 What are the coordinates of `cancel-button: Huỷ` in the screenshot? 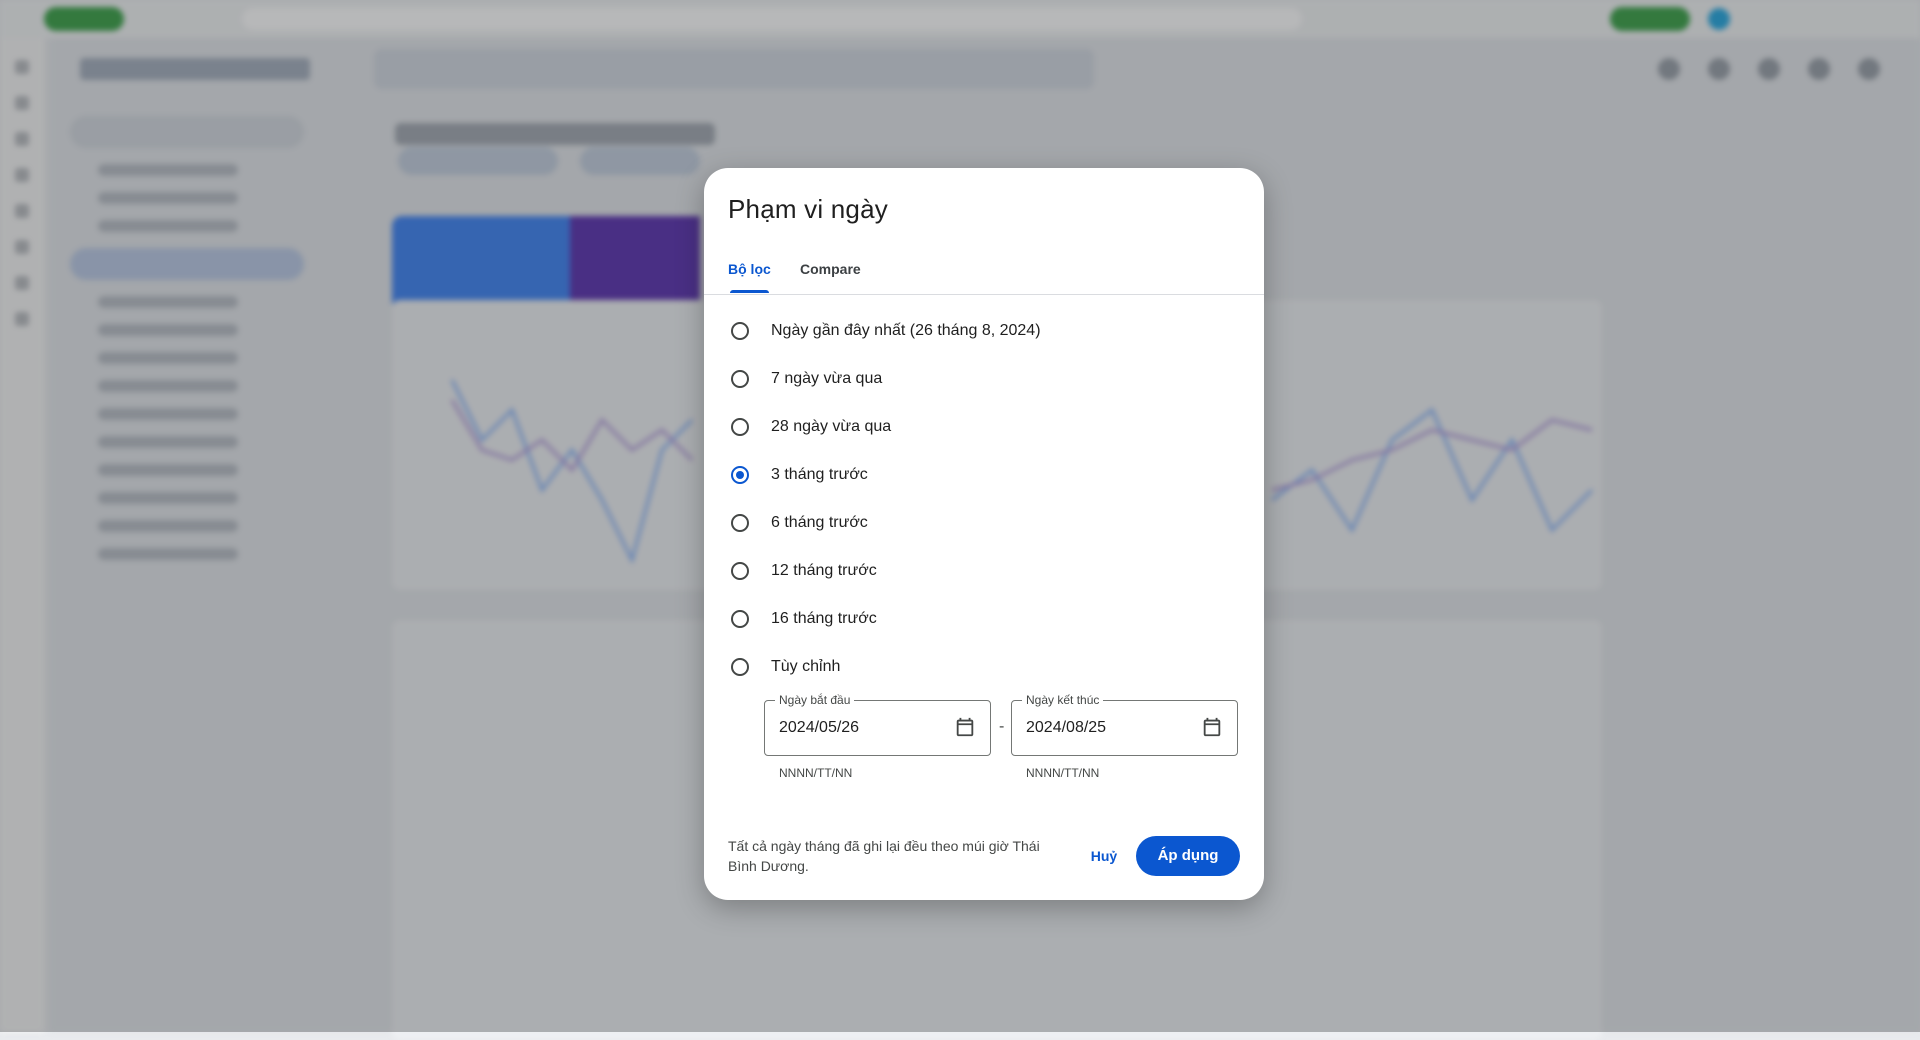 It's located at (1104, 856).